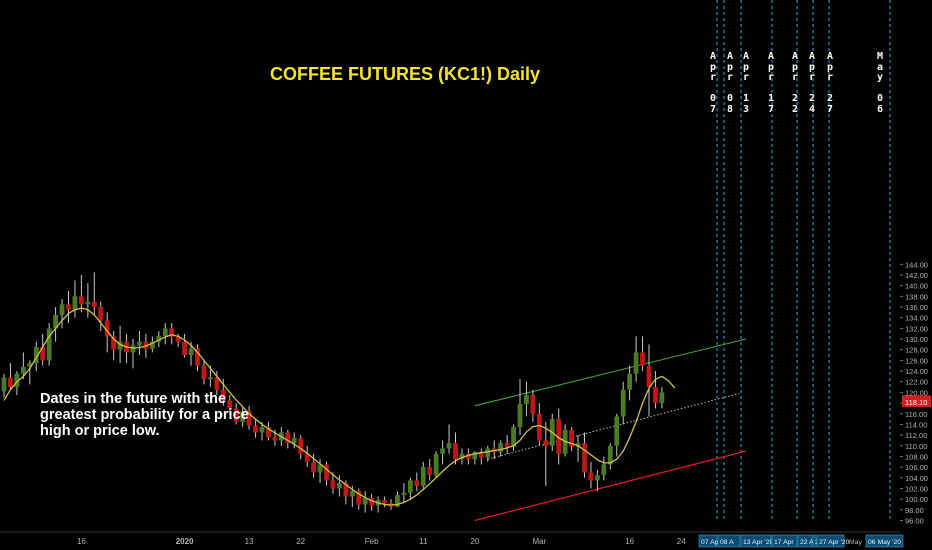 Image resolution: width=932 pixels, height=550 pixels. What do you see at coordinates (916, 371) in the screenshot?
I see `y-tick-label: 124.00` at bounding box center [916, 371].